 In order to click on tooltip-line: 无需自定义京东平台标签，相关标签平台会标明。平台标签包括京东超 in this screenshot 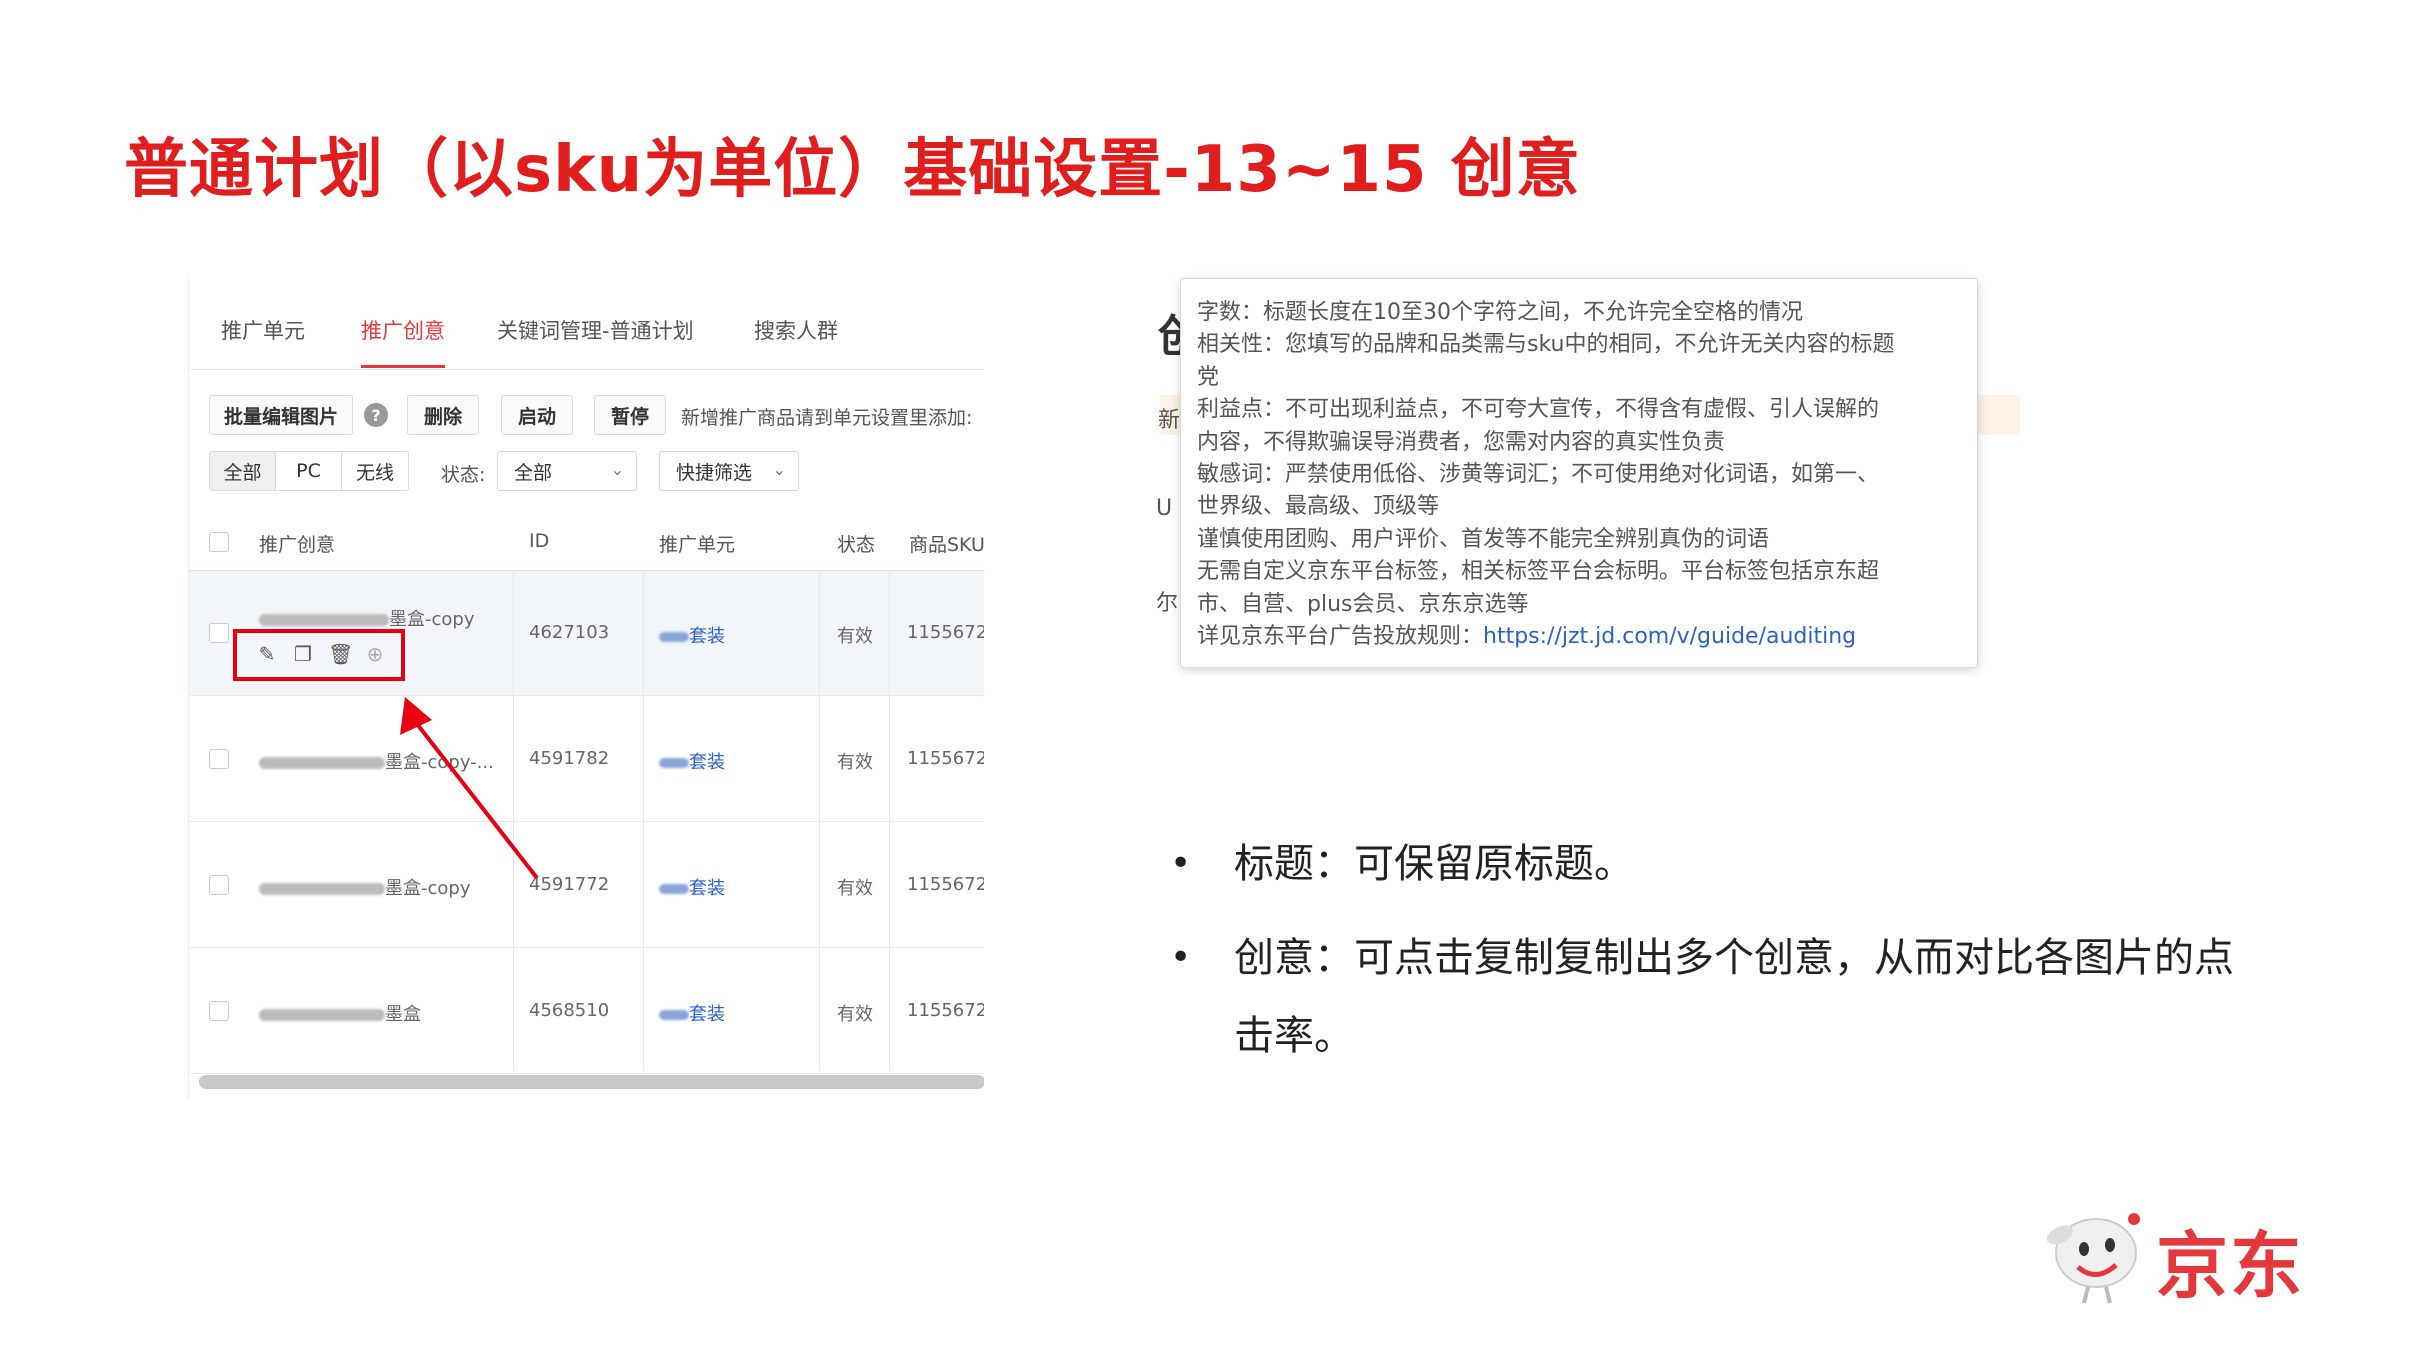, I will do `click(1538, 572)`.